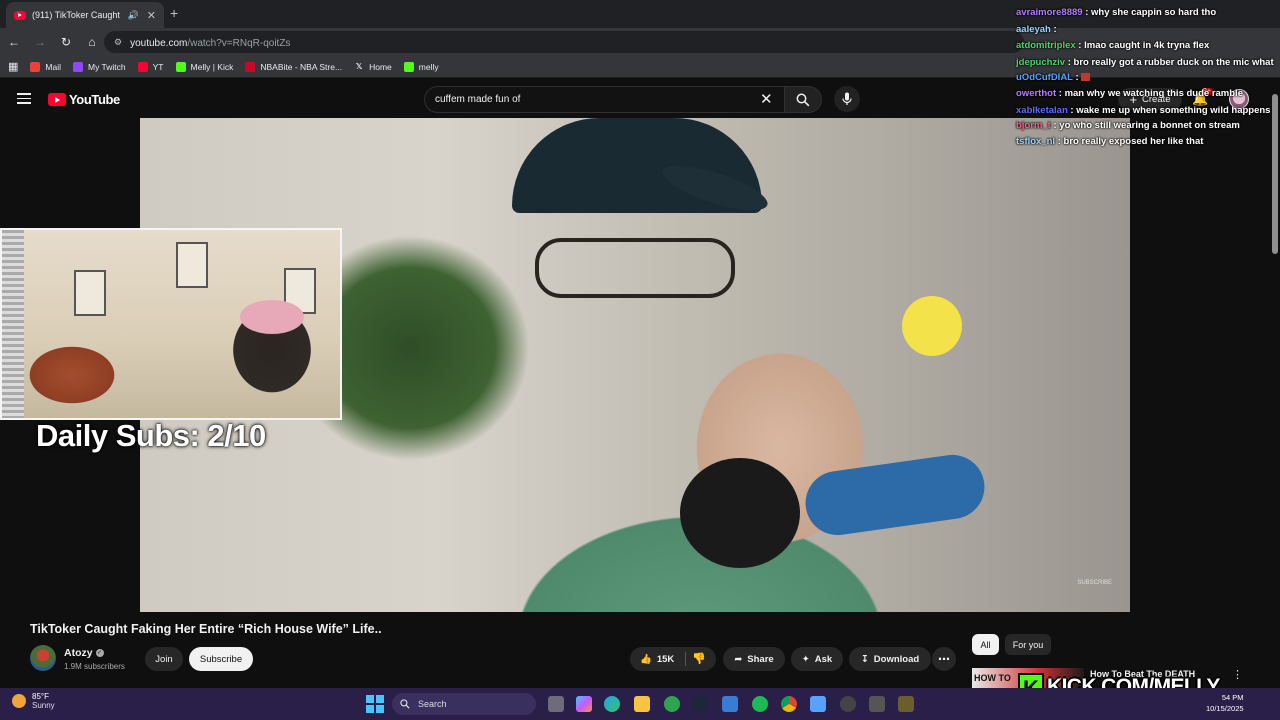 This screenshot has height=720, width=1280. Describe the element at coordinates (239, 43) in the screenshot. I see `url-path: /watch?v=RNqR-qoitZs` at that location.